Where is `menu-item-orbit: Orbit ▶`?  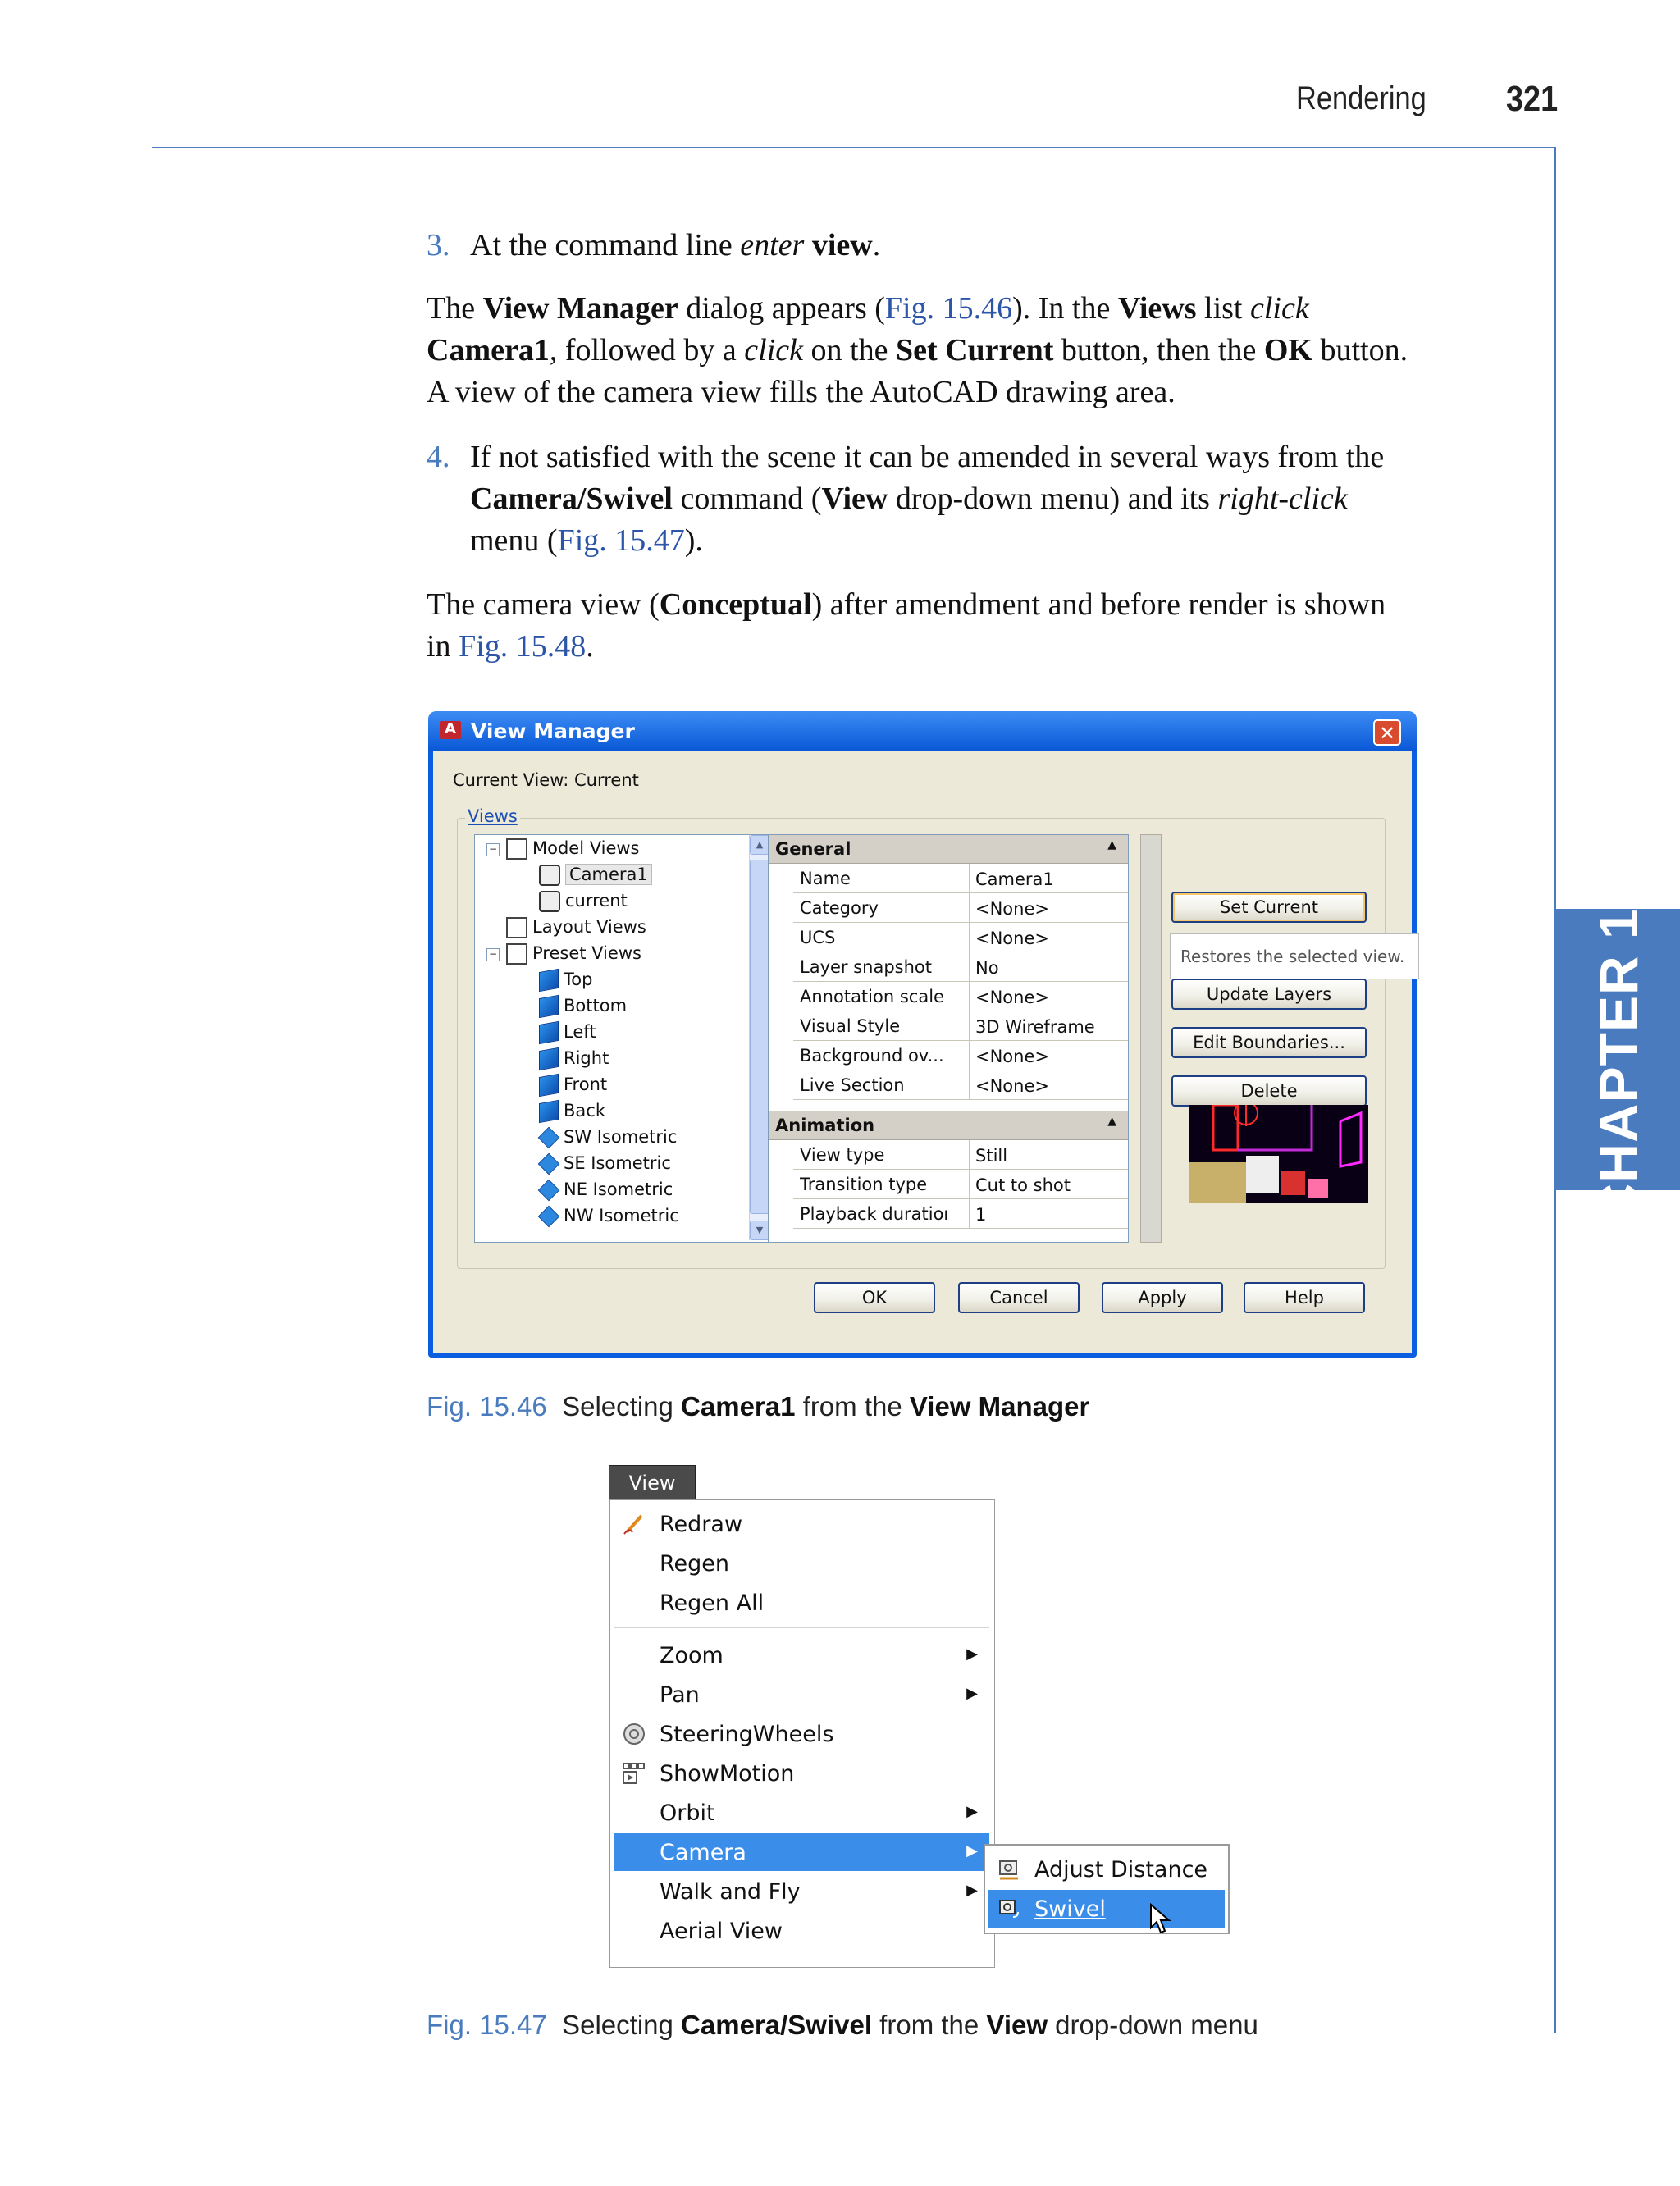 menu-item-orbit: Orbit ▶ is located at coordinates (801, 1813).